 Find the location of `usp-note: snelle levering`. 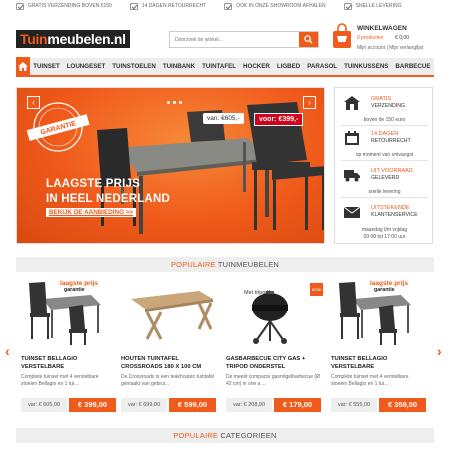

usp-note: snelle levering is located at coordinates (384, 192).